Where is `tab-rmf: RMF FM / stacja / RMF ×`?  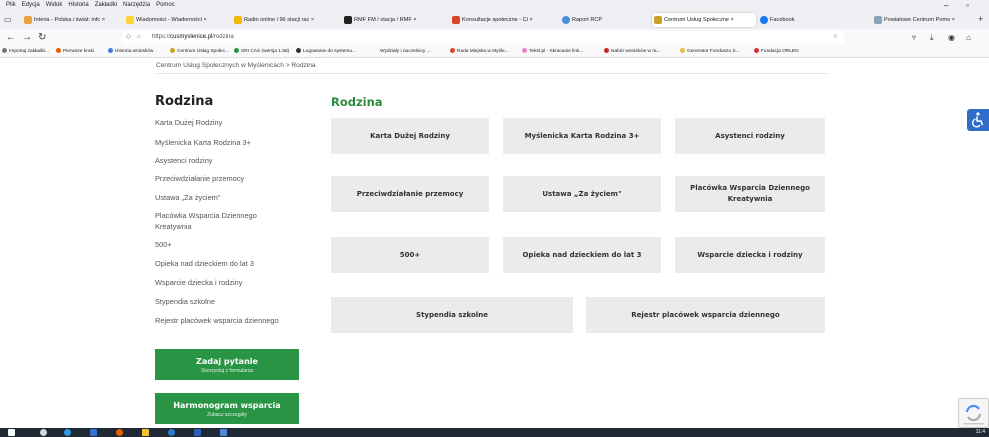 tab-rmf: RMF FM / stacja / RMF × is located at coordinates (394, 20).